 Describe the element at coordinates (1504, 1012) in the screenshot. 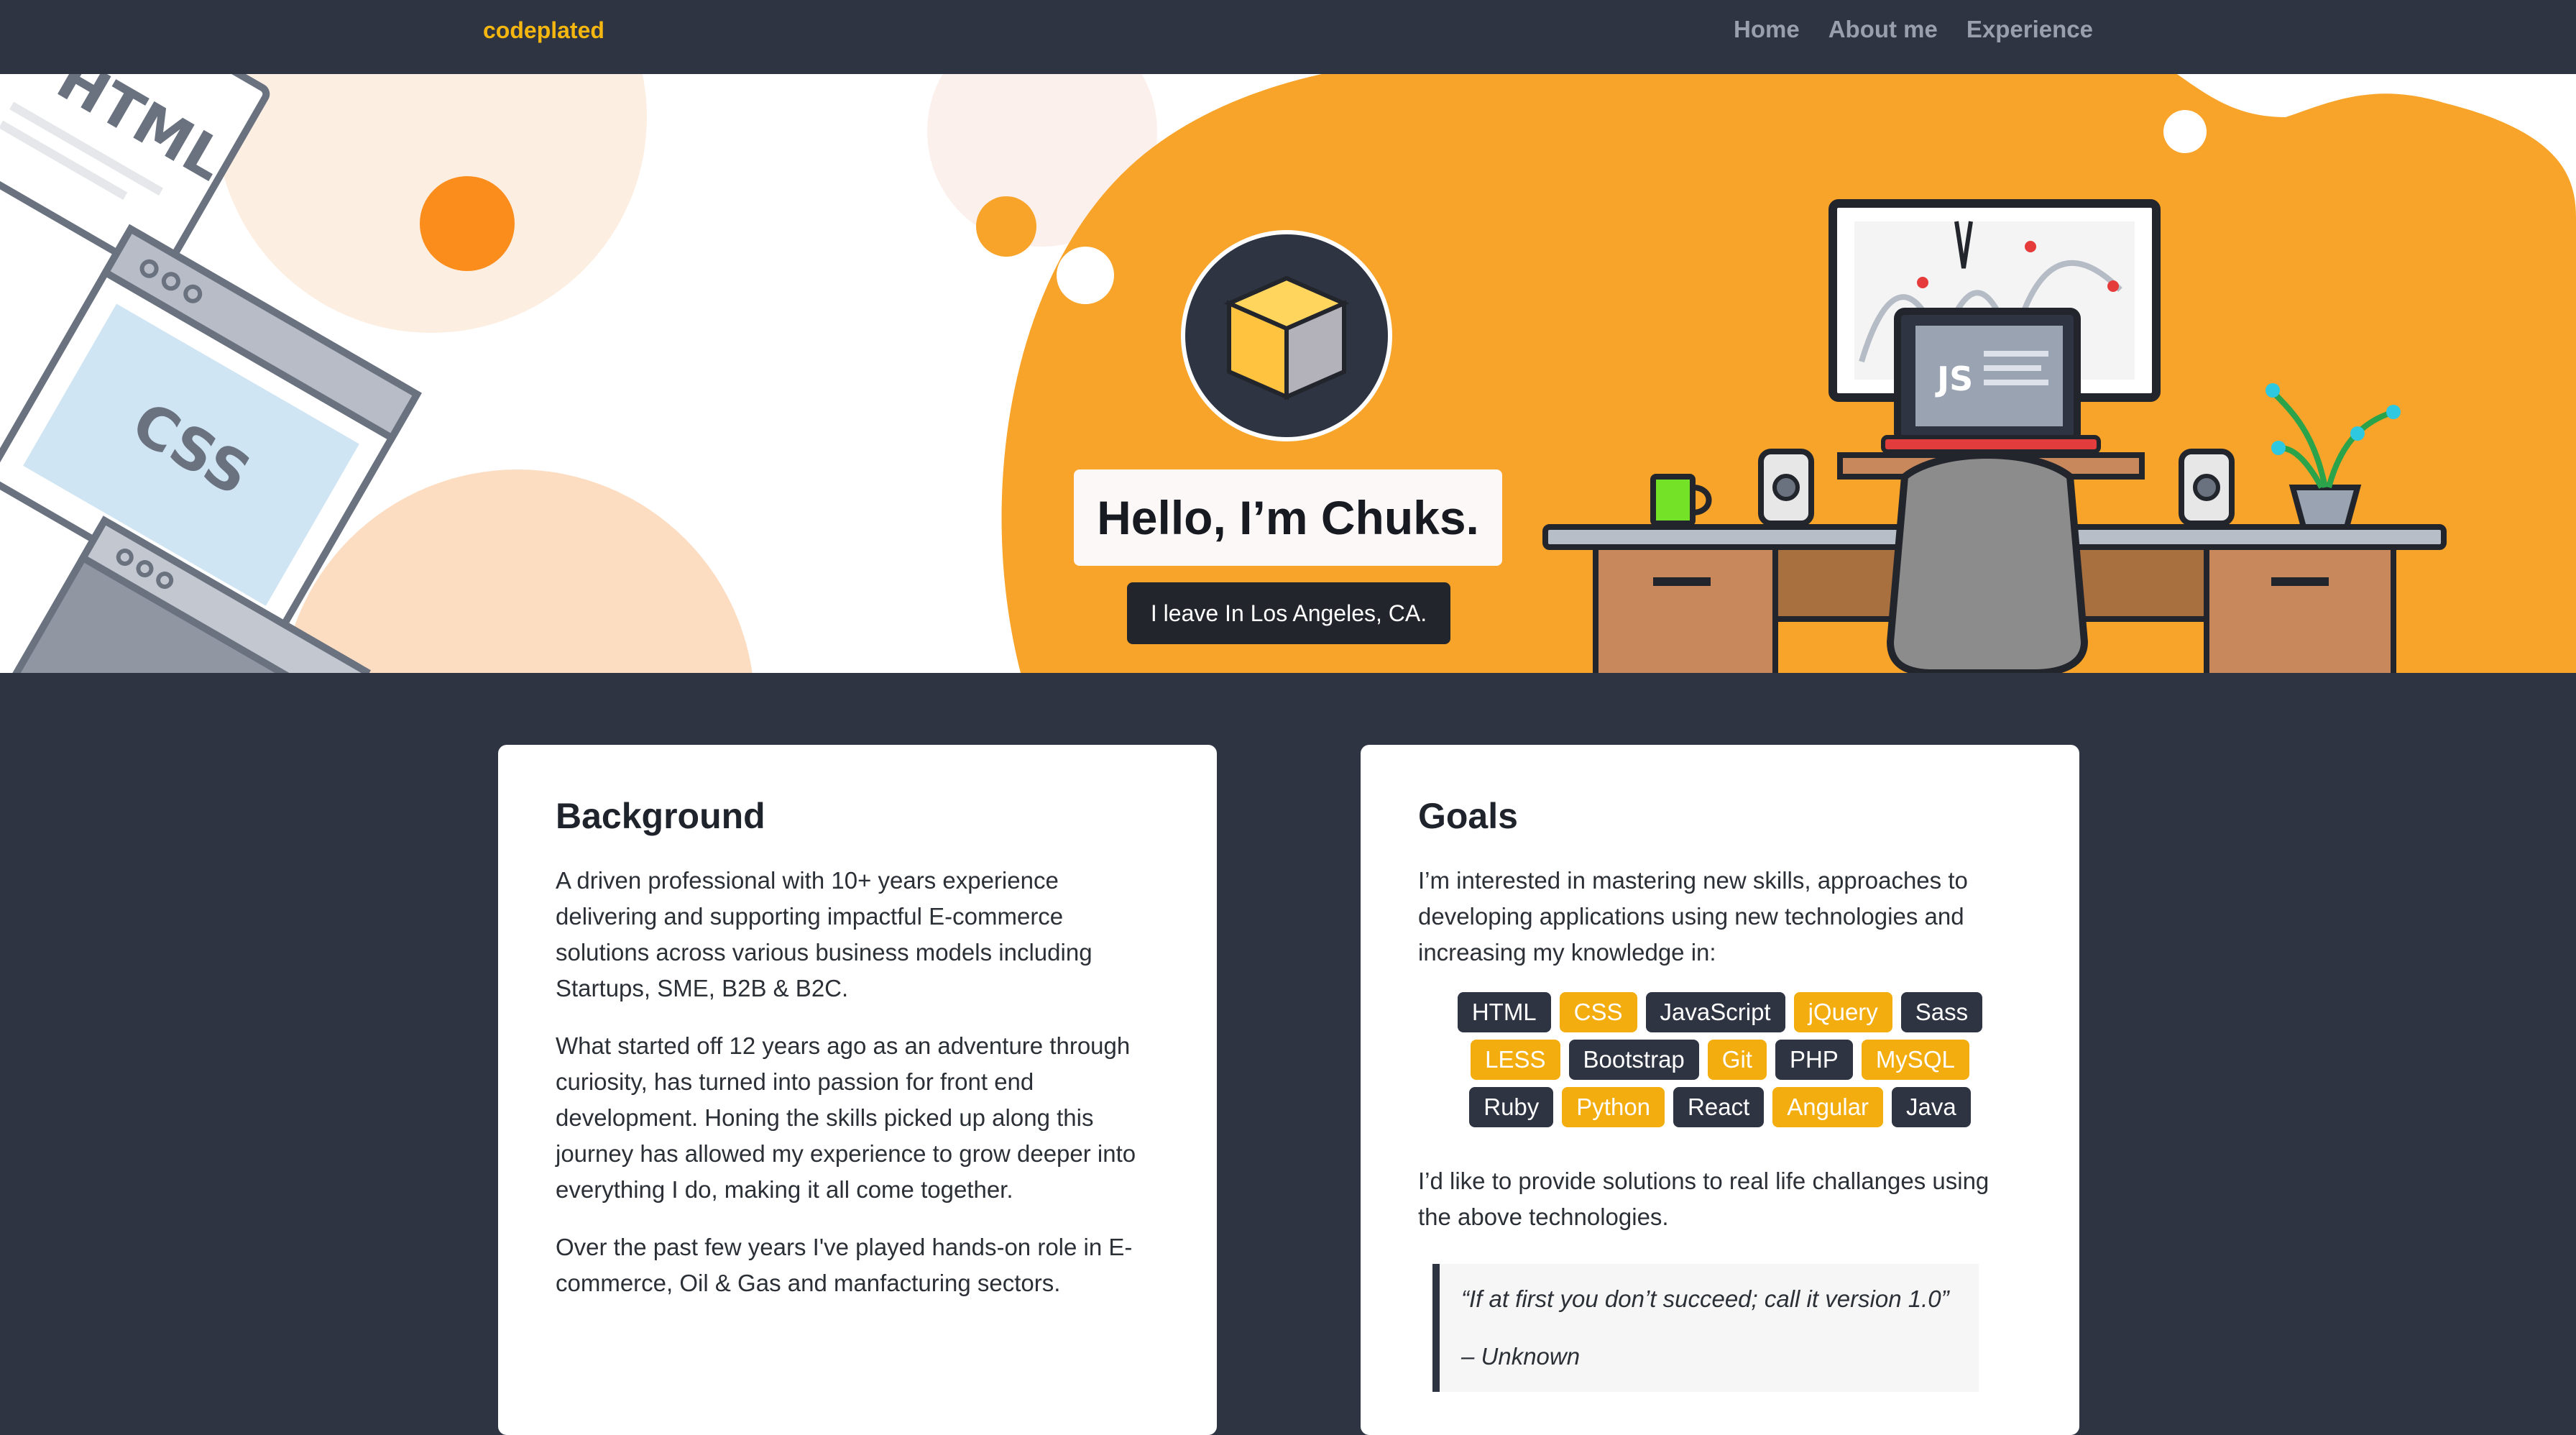

I see `skill-tag: HTML` at that location.